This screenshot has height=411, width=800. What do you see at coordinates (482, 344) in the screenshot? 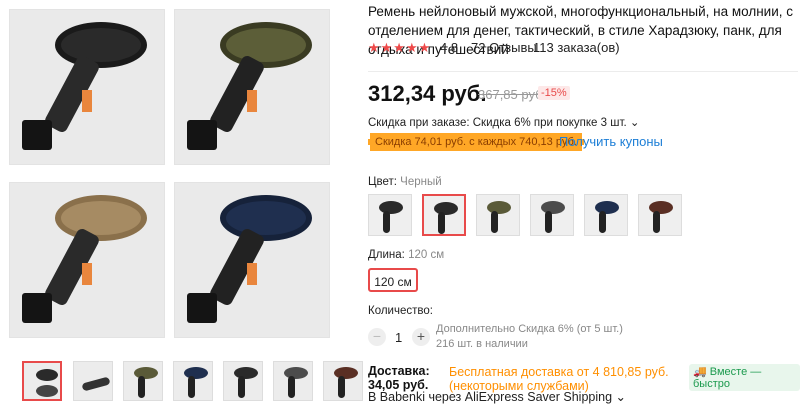
I see `stock-note: 216 шт. в наличии` at bounding box center [482, 344].